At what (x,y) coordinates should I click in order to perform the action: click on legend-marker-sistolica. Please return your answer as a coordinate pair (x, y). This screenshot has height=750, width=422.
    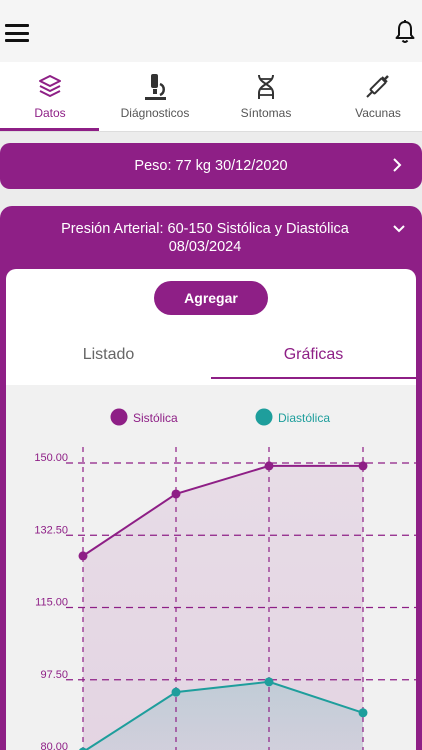
    Looking at the image, I should click on (119, 417).